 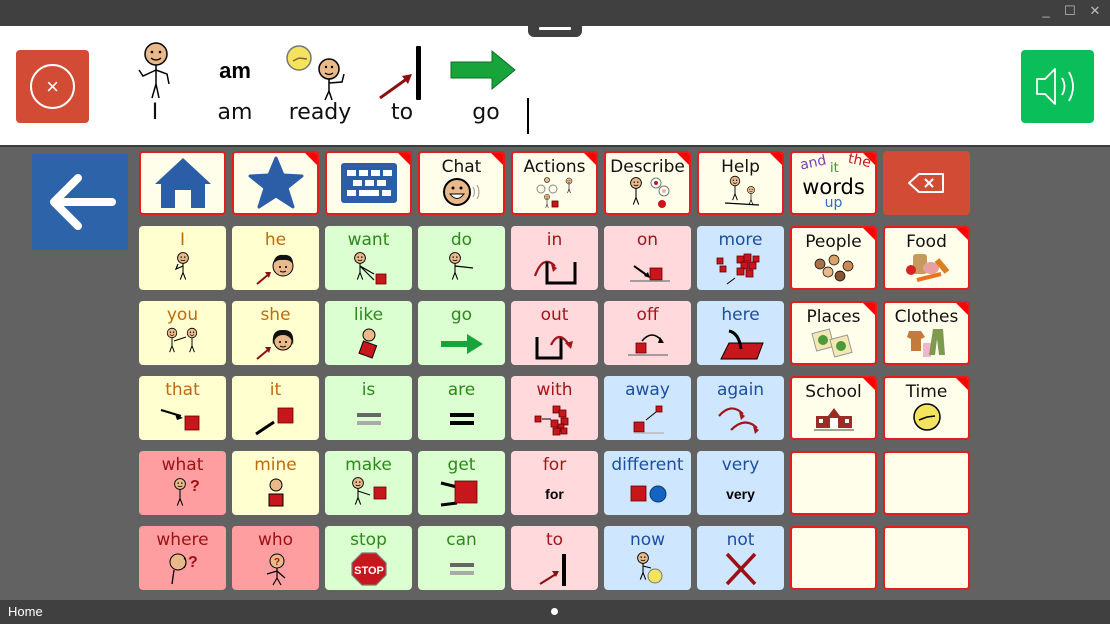 What do you see at coordinates (833, 408) in the screenshot?
I see `folder-cell-school: School` at bounding box center [833, 408].